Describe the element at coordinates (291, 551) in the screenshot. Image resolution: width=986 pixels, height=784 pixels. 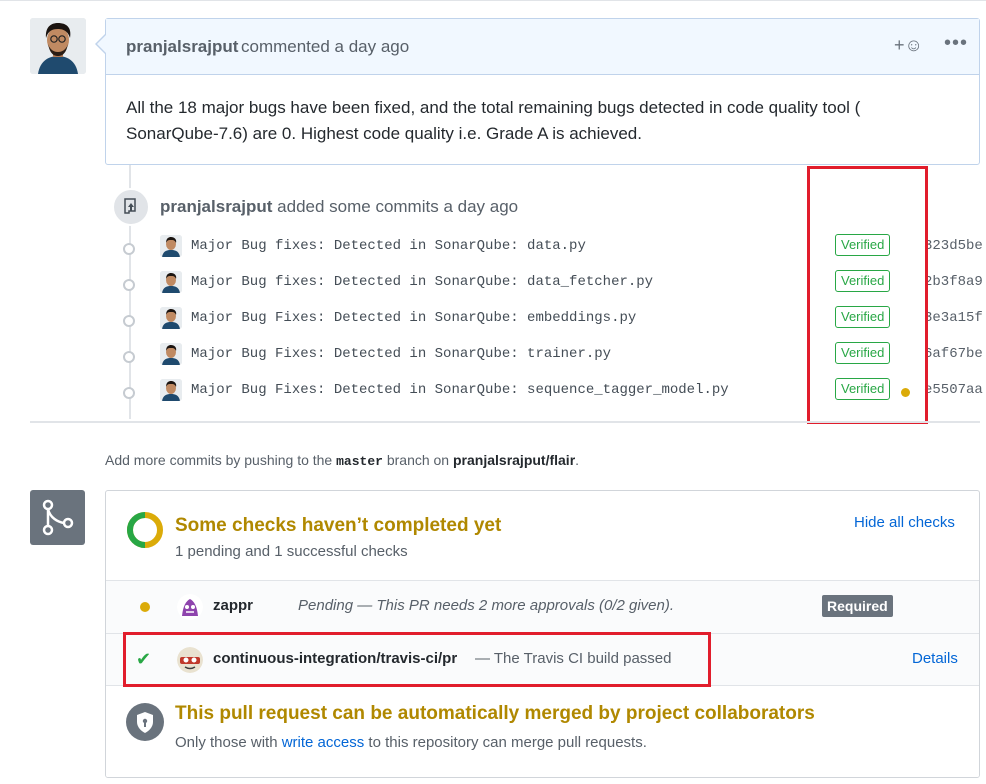
I see `checks-summary: 1 pending and 1 successful checks` at that location.